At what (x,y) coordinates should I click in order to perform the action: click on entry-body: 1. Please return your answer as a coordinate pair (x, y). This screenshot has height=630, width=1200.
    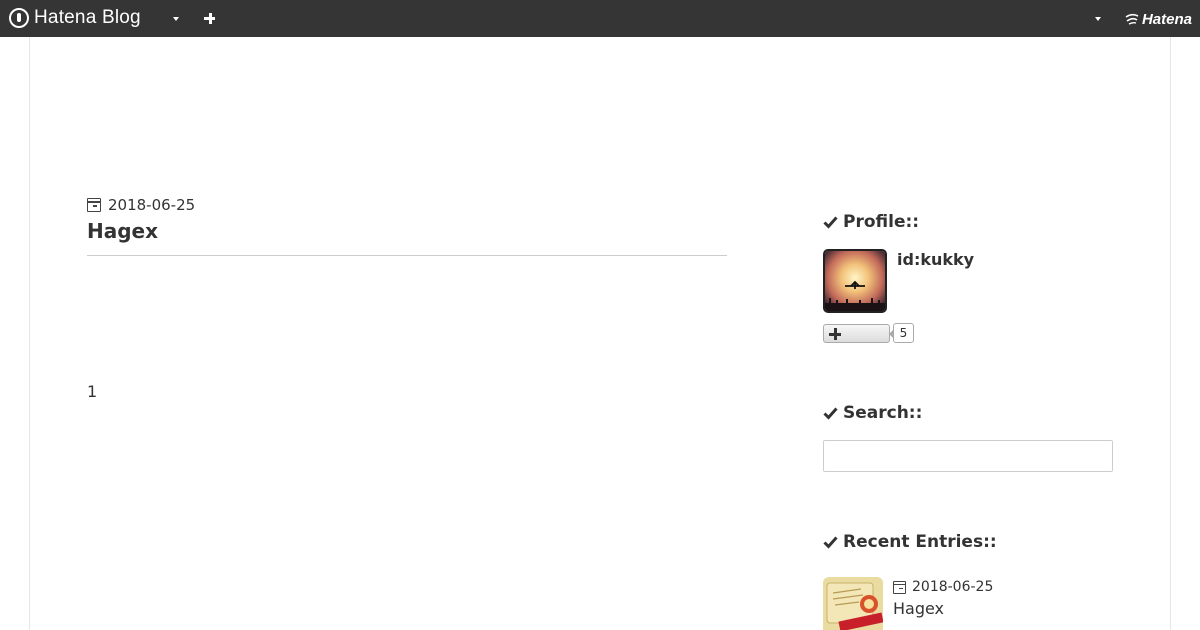
    Looking at the image, I should click on (92, 391).